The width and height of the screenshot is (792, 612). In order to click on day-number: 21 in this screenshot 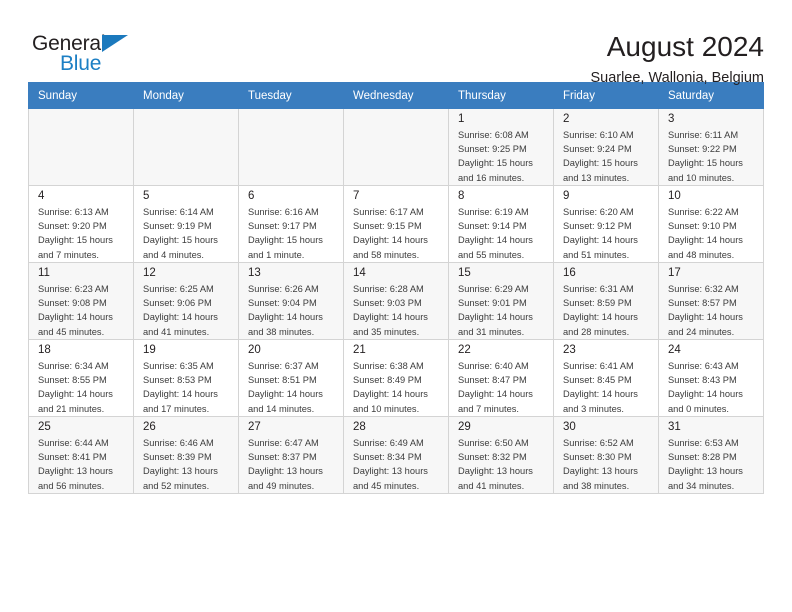, I will do `click(359, 350)`.